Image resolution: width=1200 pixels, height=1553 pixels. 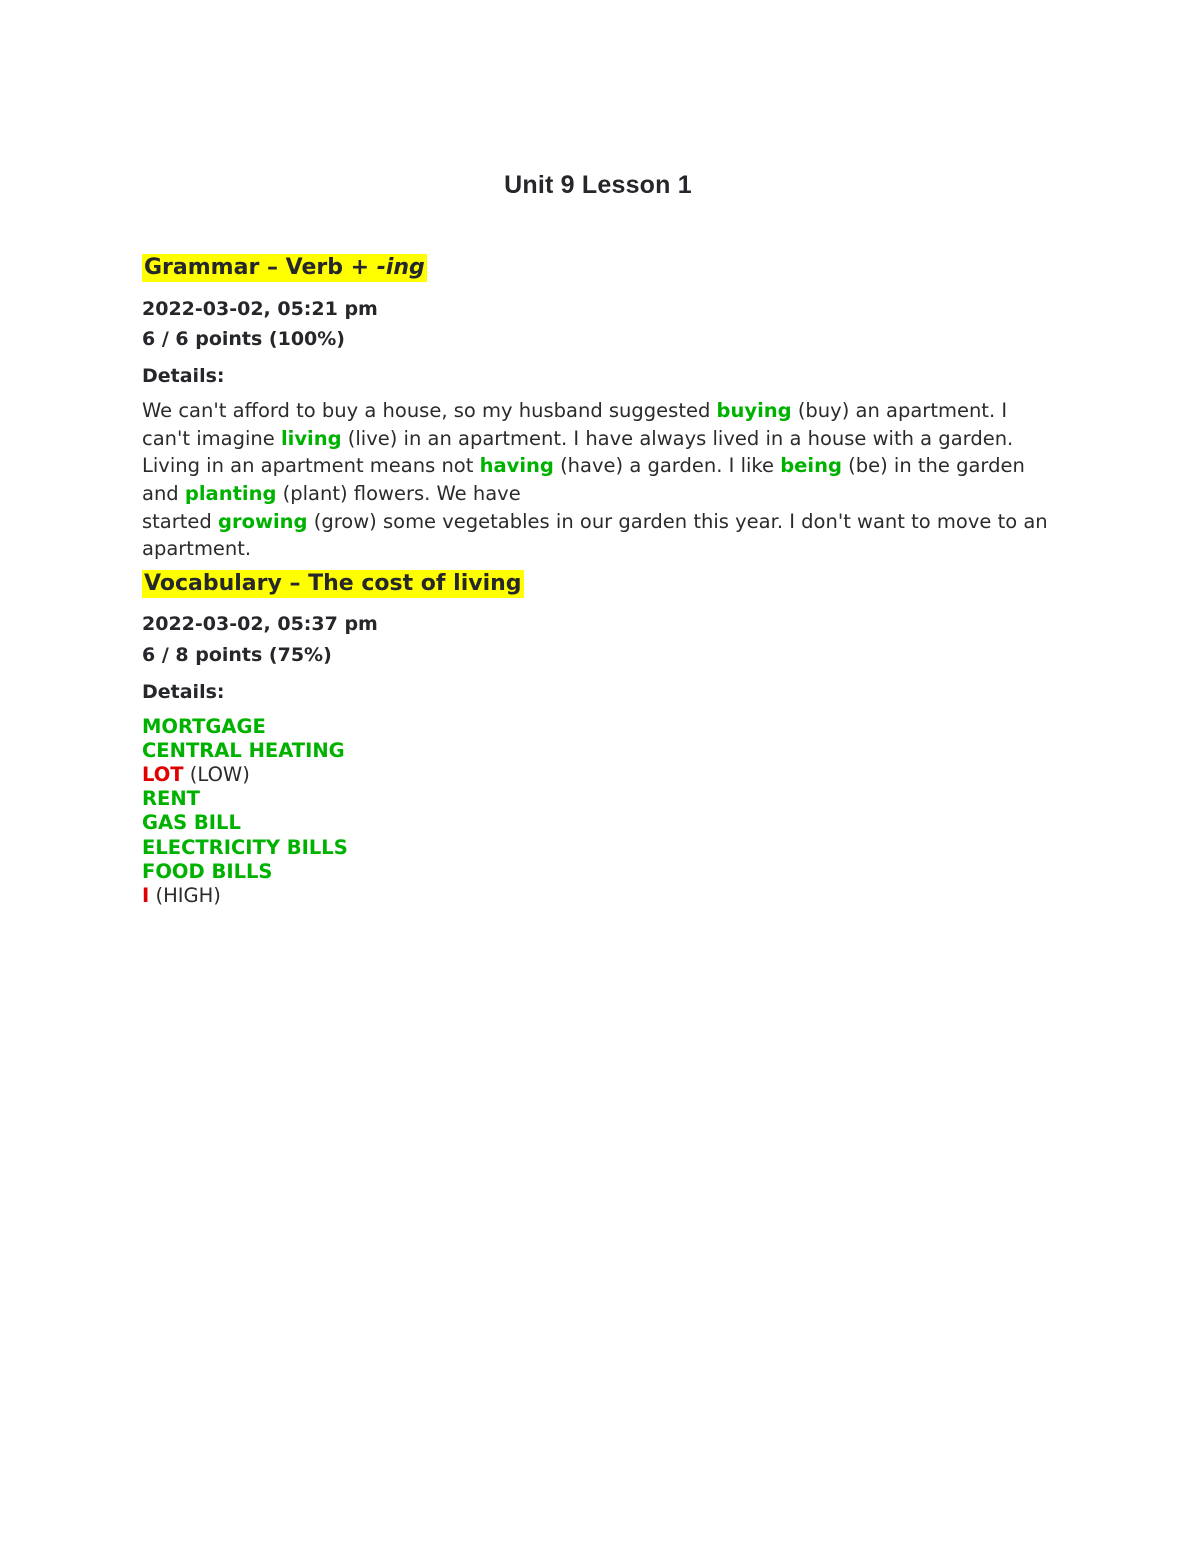 I want to click on correct-answer: CENTRAL HEATING, so click(x=243, y=750).